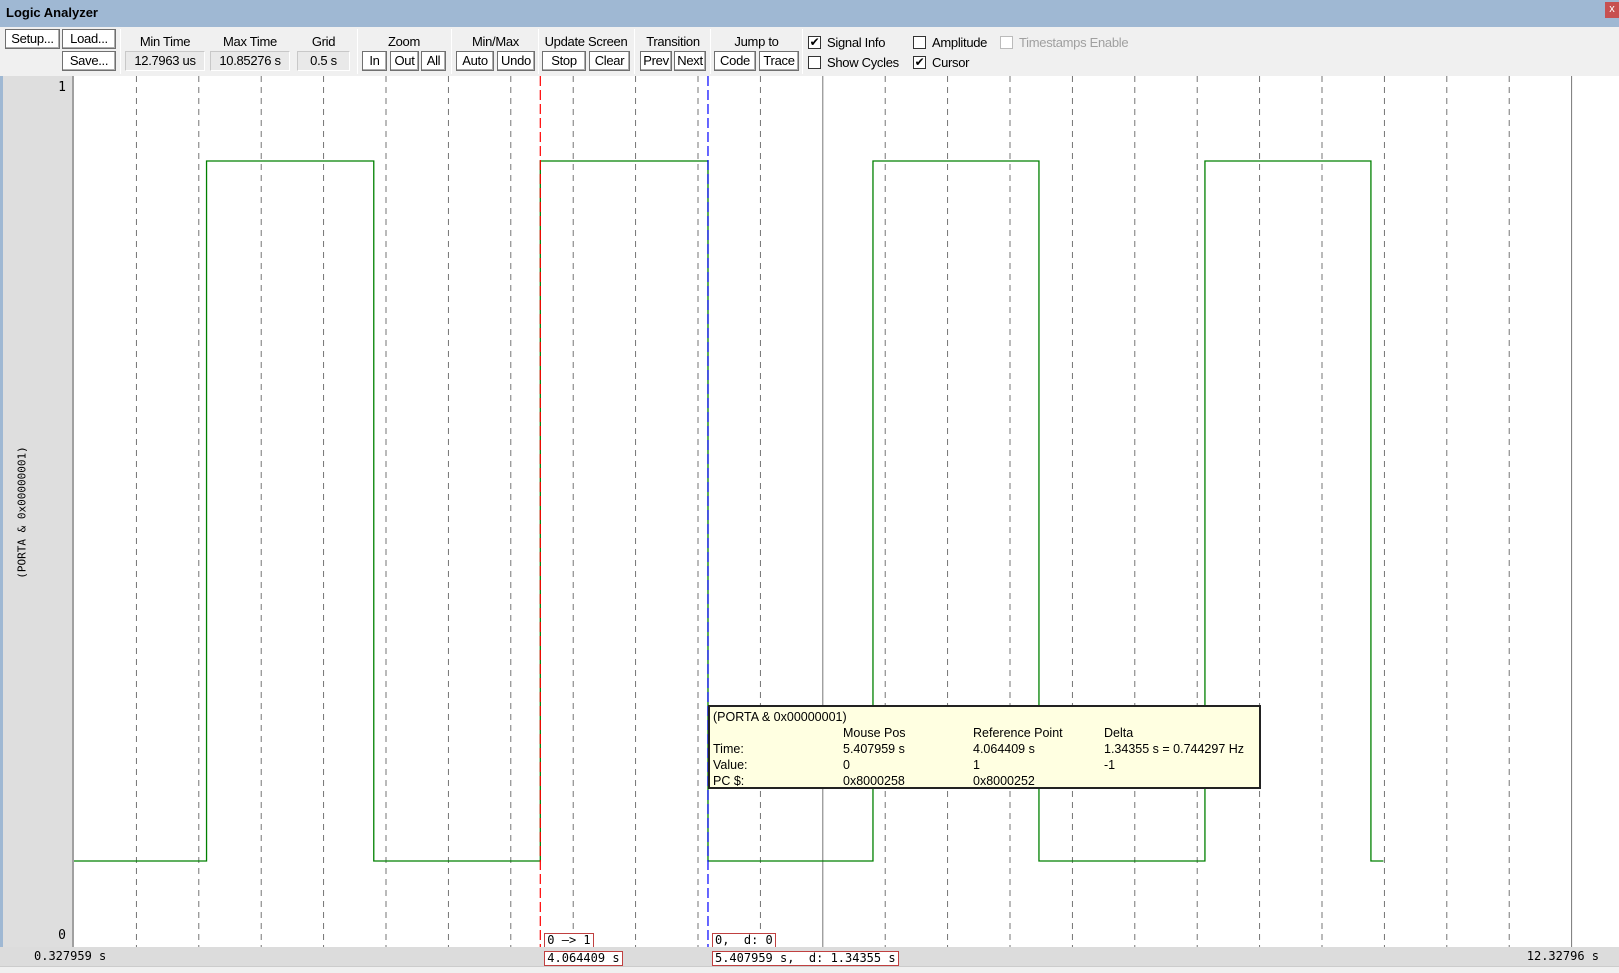 This screenshot has height=973, width=1619. Describe the element at coordinates (779, 61) in the screenshot. I see `jump-trace-button: Trace` at that location.